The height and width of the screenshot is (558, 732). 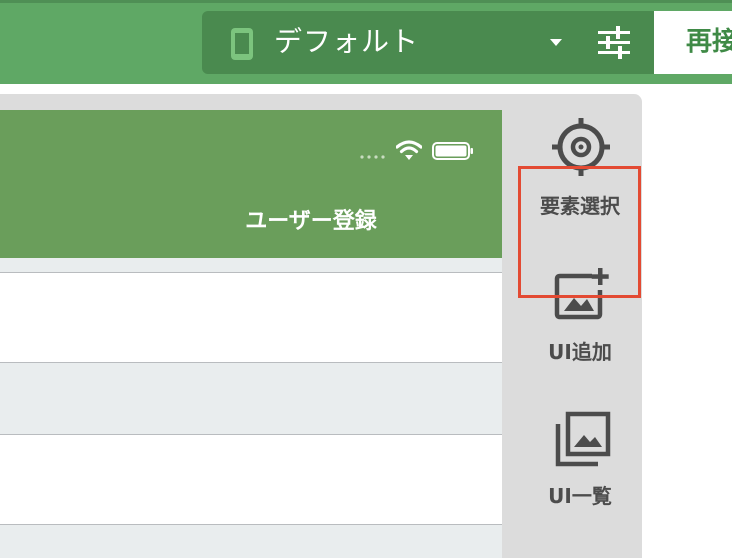 I want to click on image-gallery-icon, so click(x=583, y=439).